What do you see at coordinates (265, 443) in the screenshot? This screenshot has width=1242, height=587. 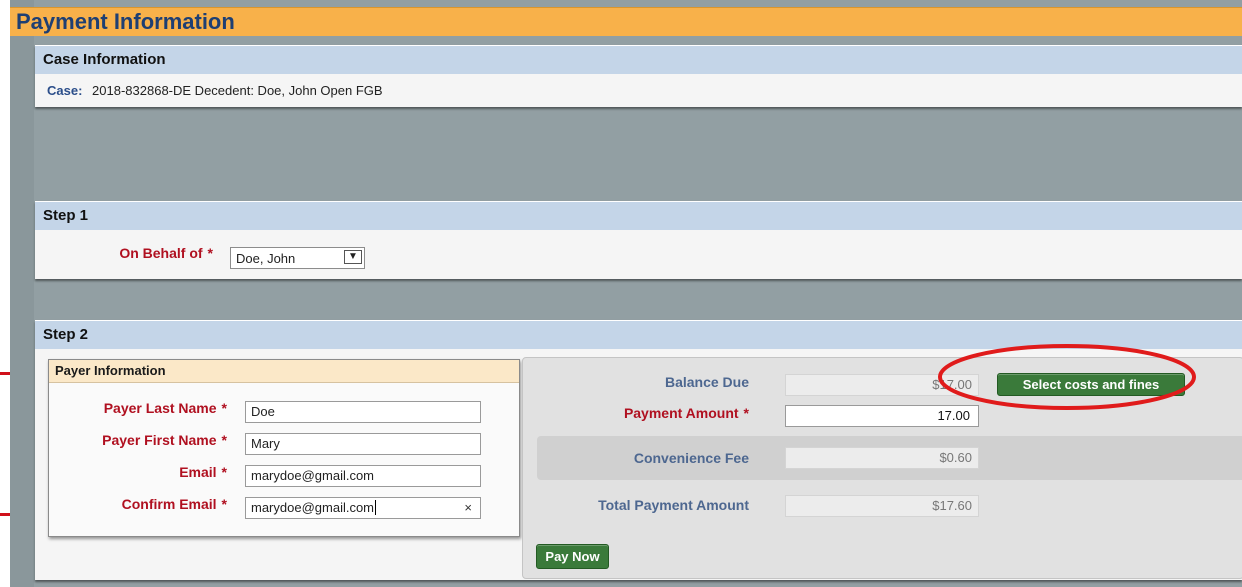 I see `payer-first-name-value: Mary` at bounding box center [265, 443].